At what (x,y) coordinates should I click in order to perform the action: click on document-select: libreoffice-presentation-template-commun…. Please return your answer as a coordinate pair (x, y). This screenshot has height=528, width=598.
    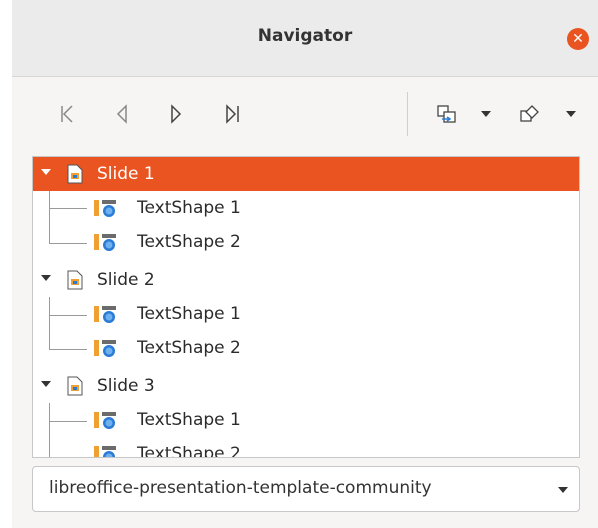
    Looking at the image, I should click on (306, 489).